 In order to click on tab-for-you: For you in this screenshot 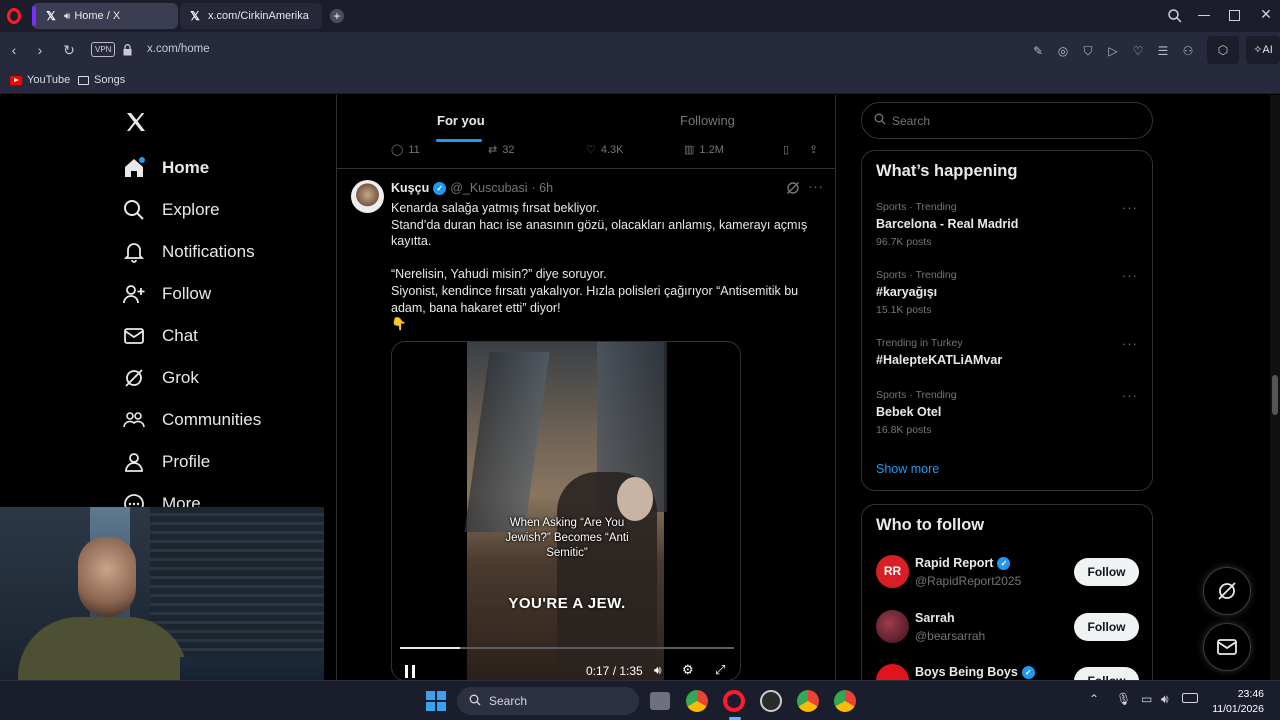, I will do `click(461, 120)`.